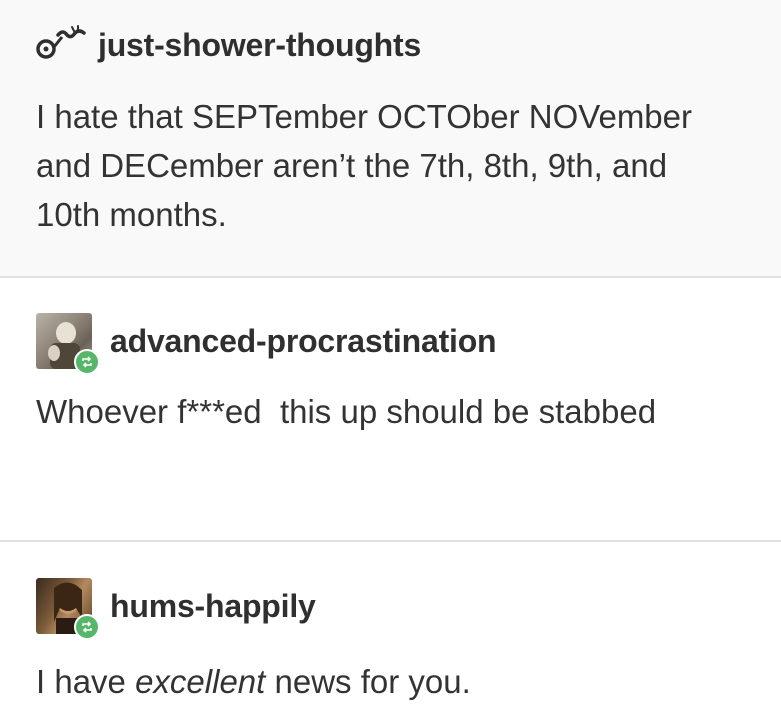 Image resolution: width=781 pixels, height=710 pixels. What do you see at coordinates (368, 681) in the screenshot?
I see `body-text-after: news for you.` at bounding box center [368, 681].